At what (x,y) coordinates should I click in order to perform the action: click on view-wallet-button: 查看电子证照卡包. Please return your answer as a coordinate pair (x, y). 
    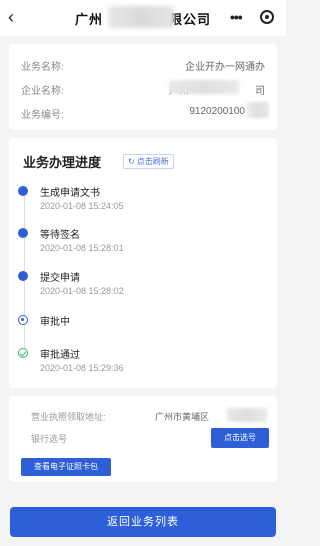
    Looking at the image, I should click on (66, 467).